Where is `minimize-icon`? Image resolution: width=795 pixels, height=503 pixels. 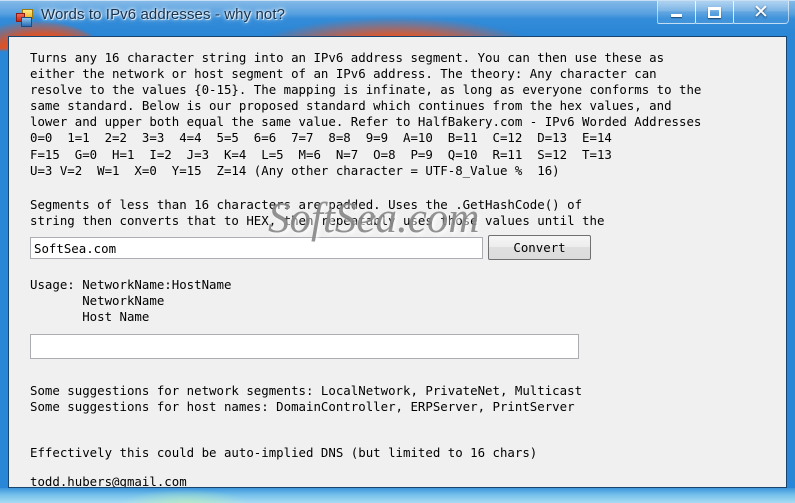 minimize-icon is located at coordinates (676, 12).